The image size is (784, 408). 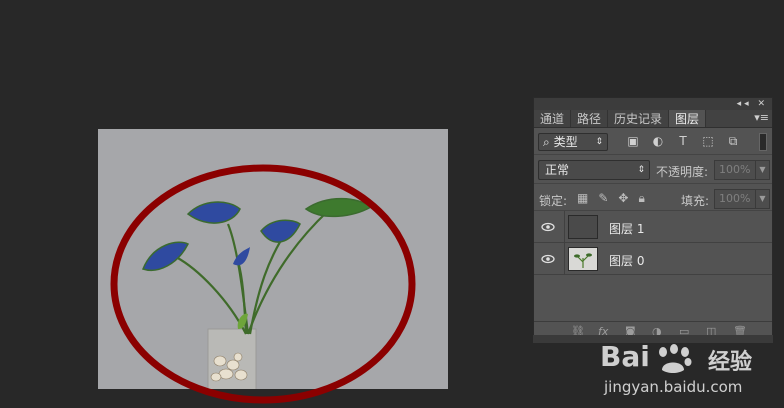 I want to click on canvas-artwork, so click(x=257, y=293).